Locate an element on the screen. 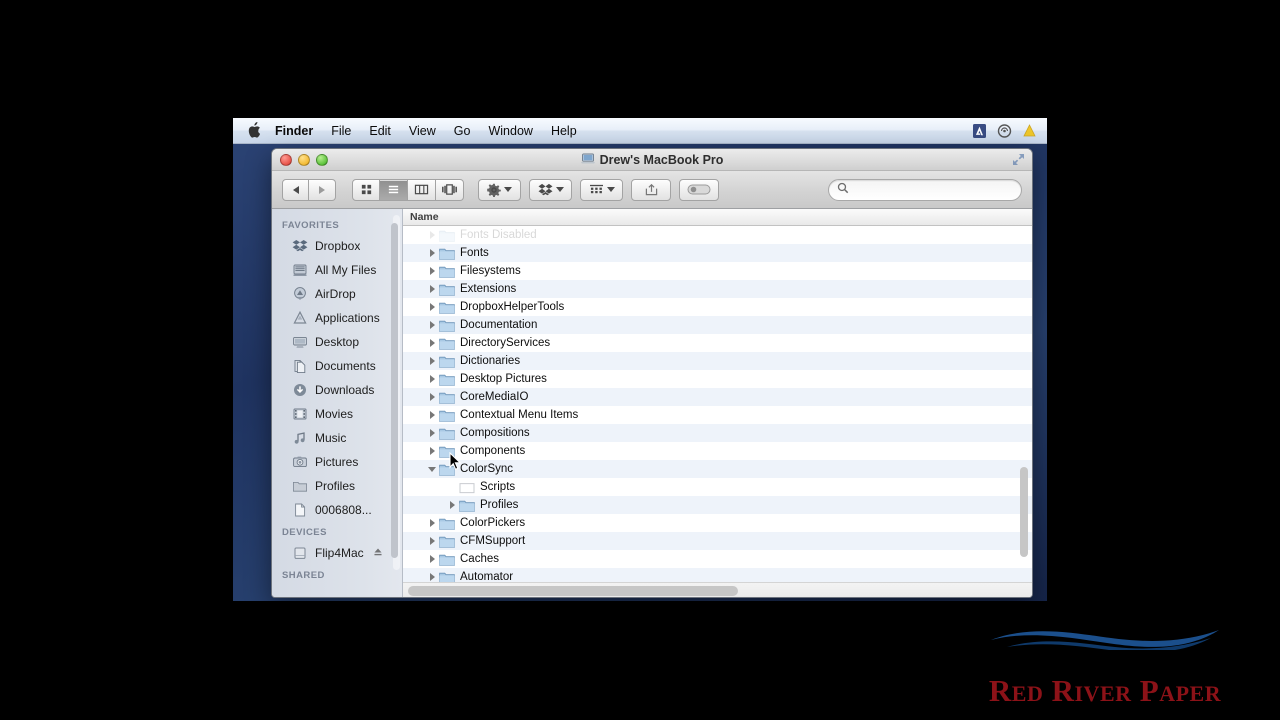 The width and height of the screenshot is (1280, 720). sidebar-scrollbar is located at coordinates (395, 392).